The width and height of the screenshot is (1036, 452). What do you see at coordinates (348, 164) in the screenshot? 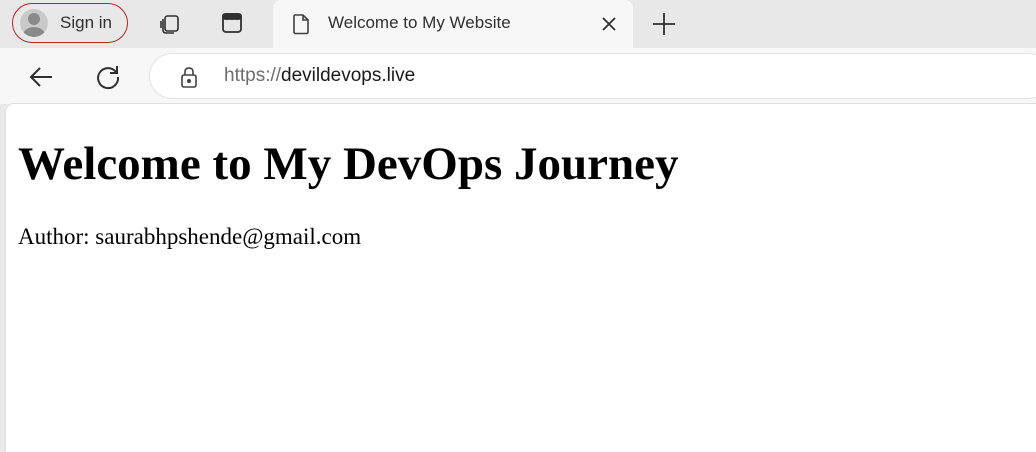
I see `page-heading: Welcome to My DevOps Journey` at bounding box center [348, 164].